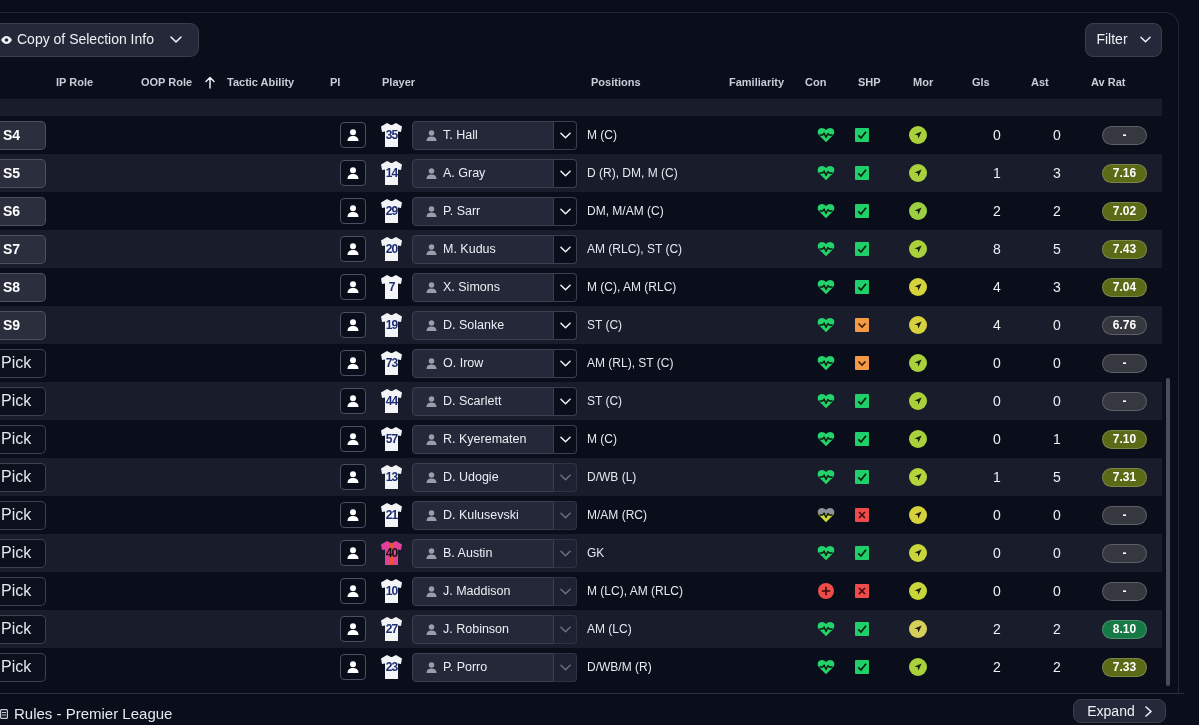 The width and height of the screenshot is (1199, 725). I want to click on column-header: Mor, so click(923, 82).